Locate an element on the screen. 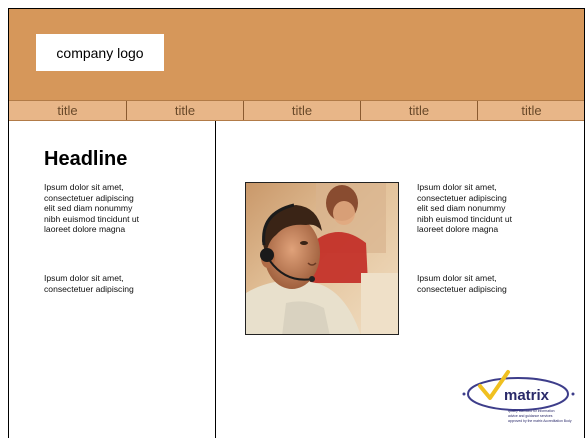 The image size is (587, 440). photo-illustration is located at coordinates (322, 258).